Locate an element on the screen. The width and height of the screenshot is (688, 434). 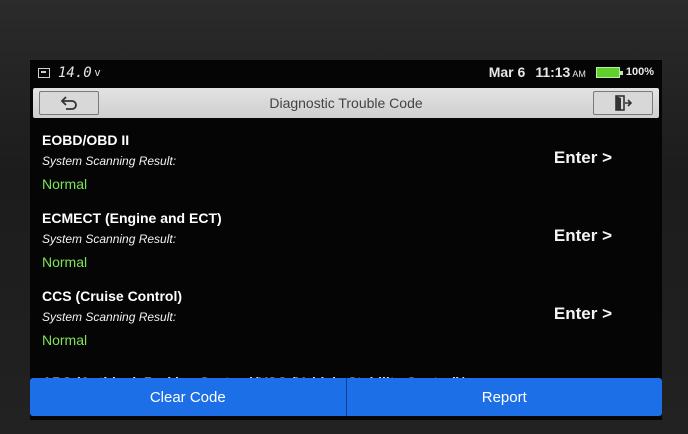
status-date: Mar 6 is located at coordinates (507, 72).